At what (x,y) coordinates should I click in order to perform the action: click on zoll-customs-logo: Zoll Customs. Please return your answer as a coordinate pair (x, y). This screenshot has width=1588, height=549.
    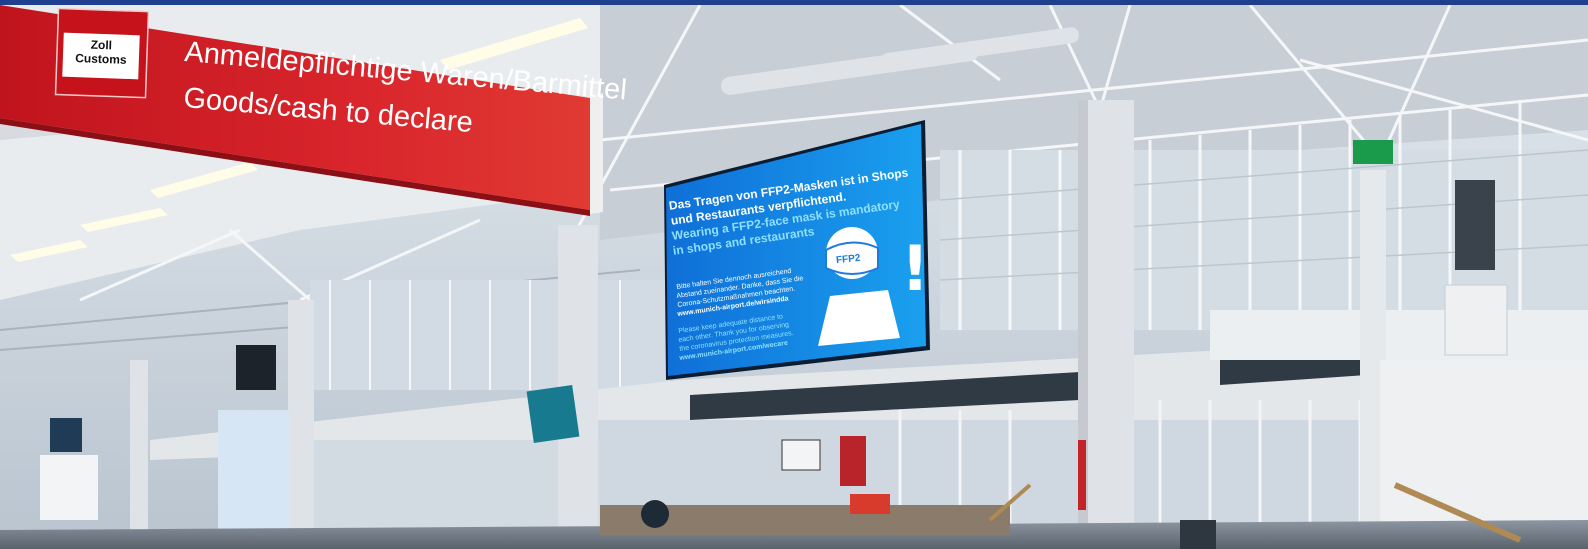
    Looking at the image, I should click on (101, 56).